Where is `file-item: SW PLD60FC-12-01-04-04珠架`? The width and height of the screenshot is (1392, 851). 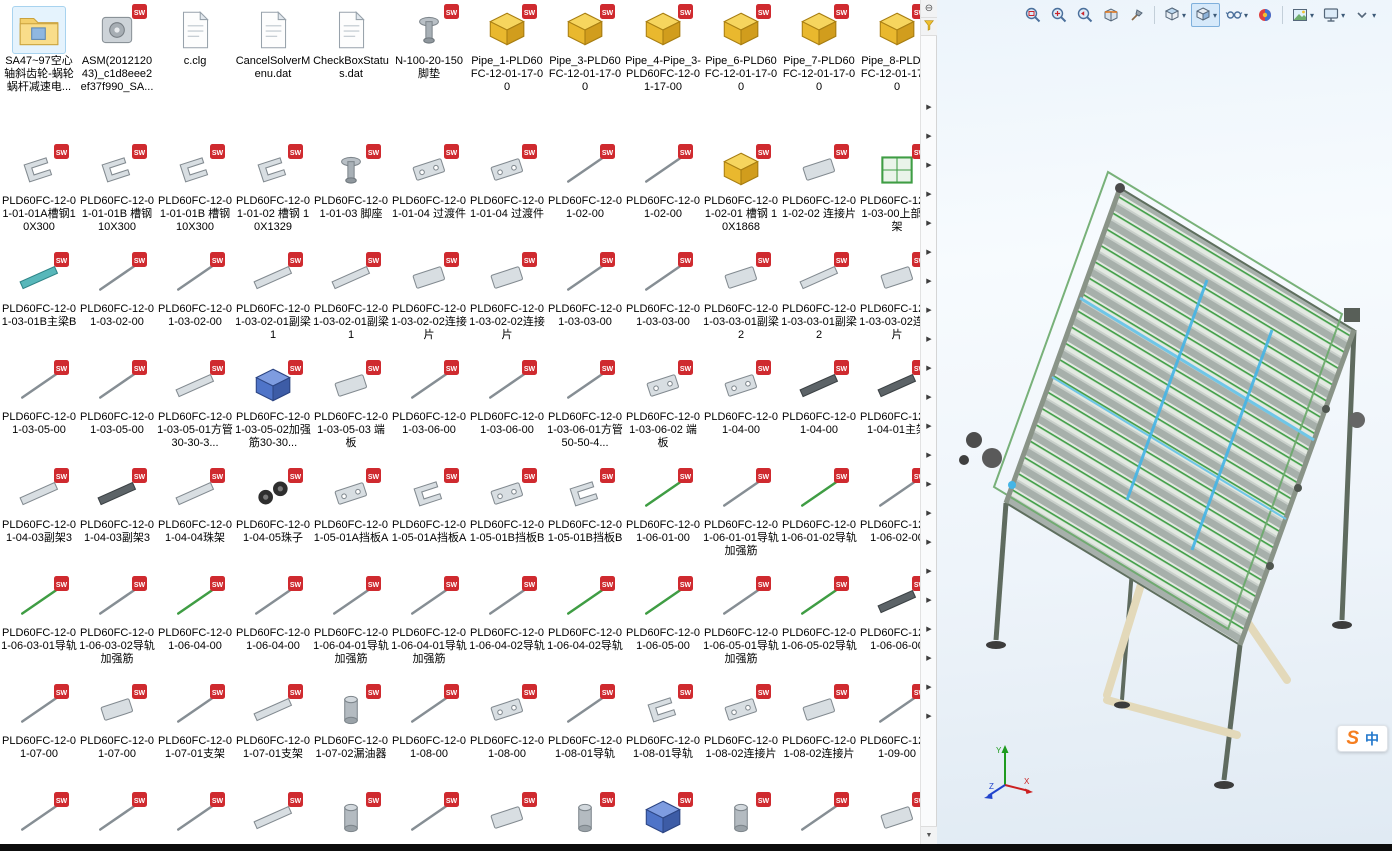
file-item: SW PLD60FC-12-01-04-04珠架 is located at coordinates (195, 523).